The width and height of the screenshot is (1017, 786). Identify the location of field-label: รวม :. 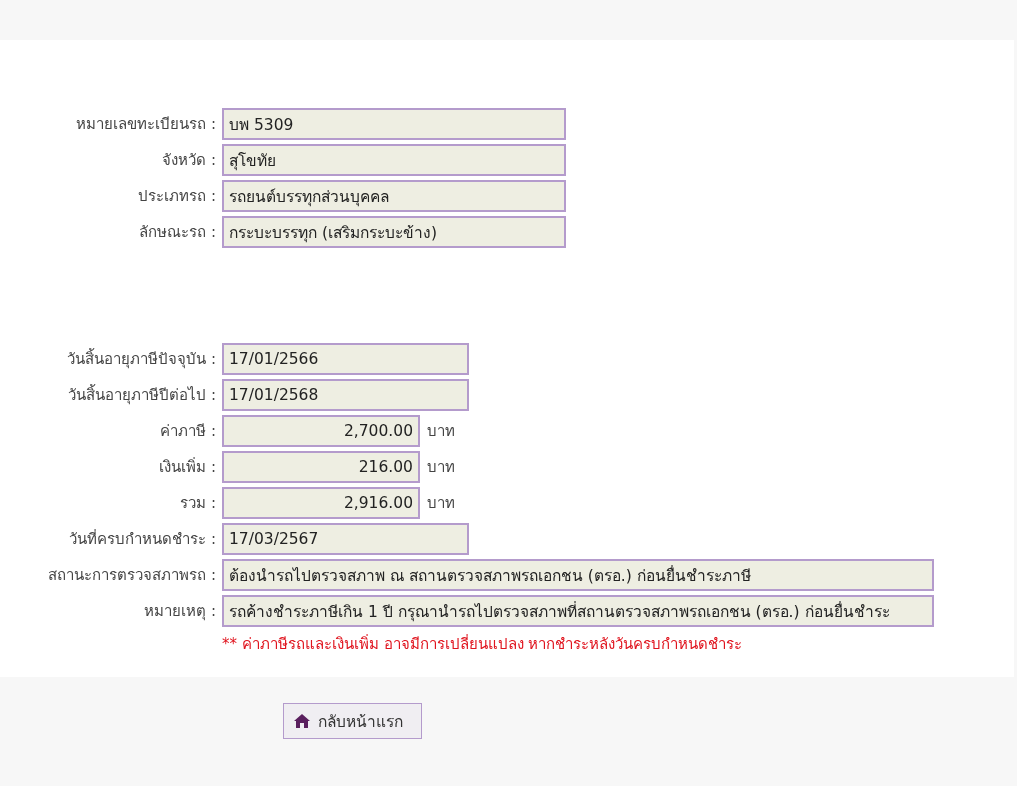
(198, 503).